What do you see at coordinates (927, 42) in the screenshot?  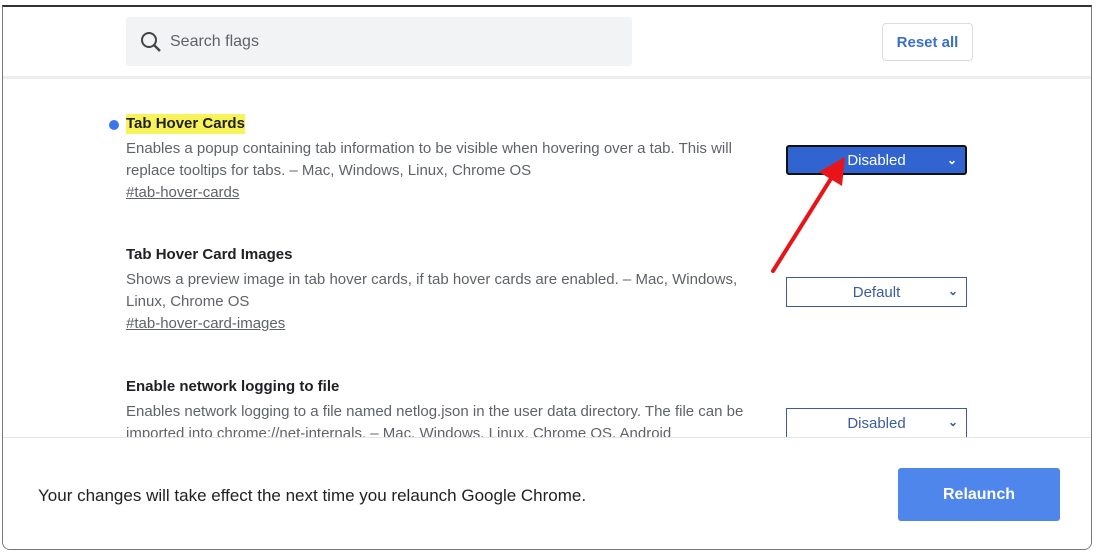 I see `reset-all-button: Reset all` at bounding box center [927, 42].